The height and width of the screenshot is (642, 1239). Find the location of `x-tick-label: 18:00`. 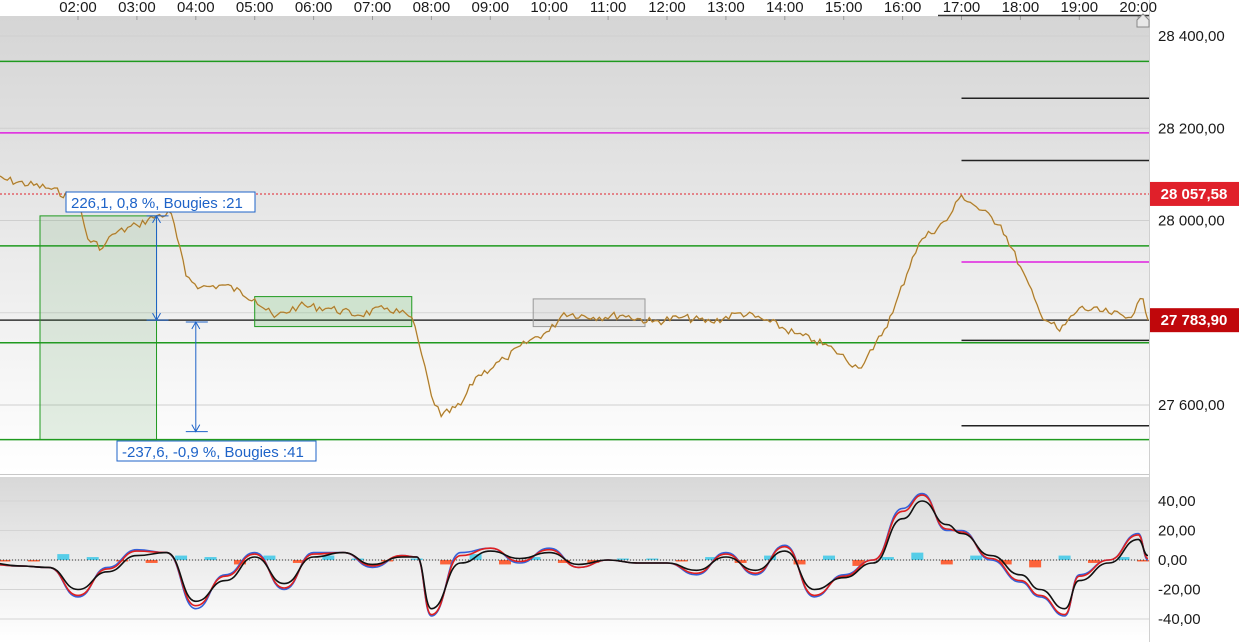

x-tick-label: 18:00 is located at coordinates (1021, 8).